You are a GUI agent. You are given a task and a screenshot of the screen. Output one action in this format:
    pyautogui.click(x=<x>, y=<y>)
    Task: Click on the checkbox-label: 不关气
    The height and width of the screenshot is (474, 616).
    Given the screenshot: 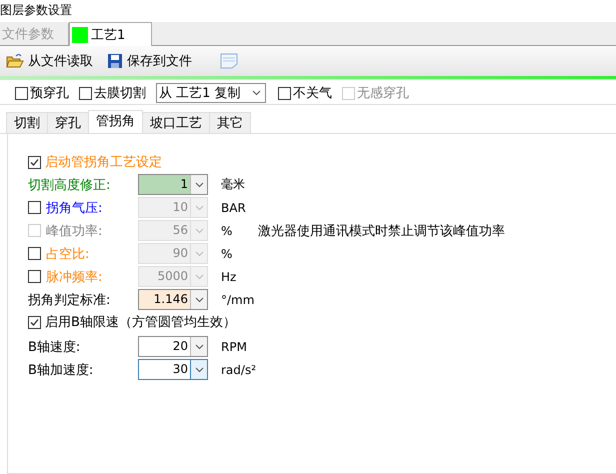 What is the action you would take?
    pyautogui.click(x=312, y=93)
    